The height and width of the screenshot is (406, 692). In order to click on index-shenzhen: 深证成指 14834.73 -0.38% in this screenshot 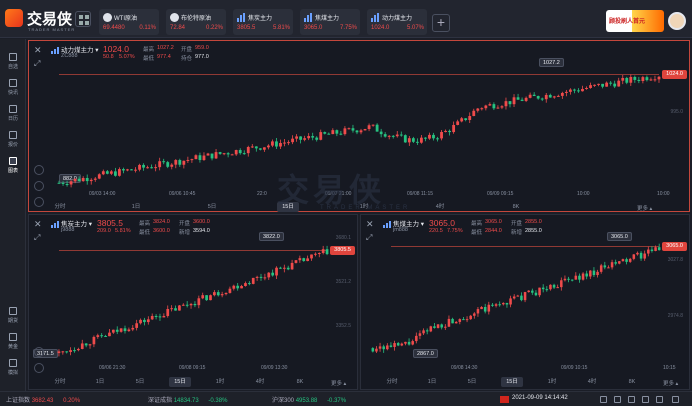, I will do `click(187, 399)`.